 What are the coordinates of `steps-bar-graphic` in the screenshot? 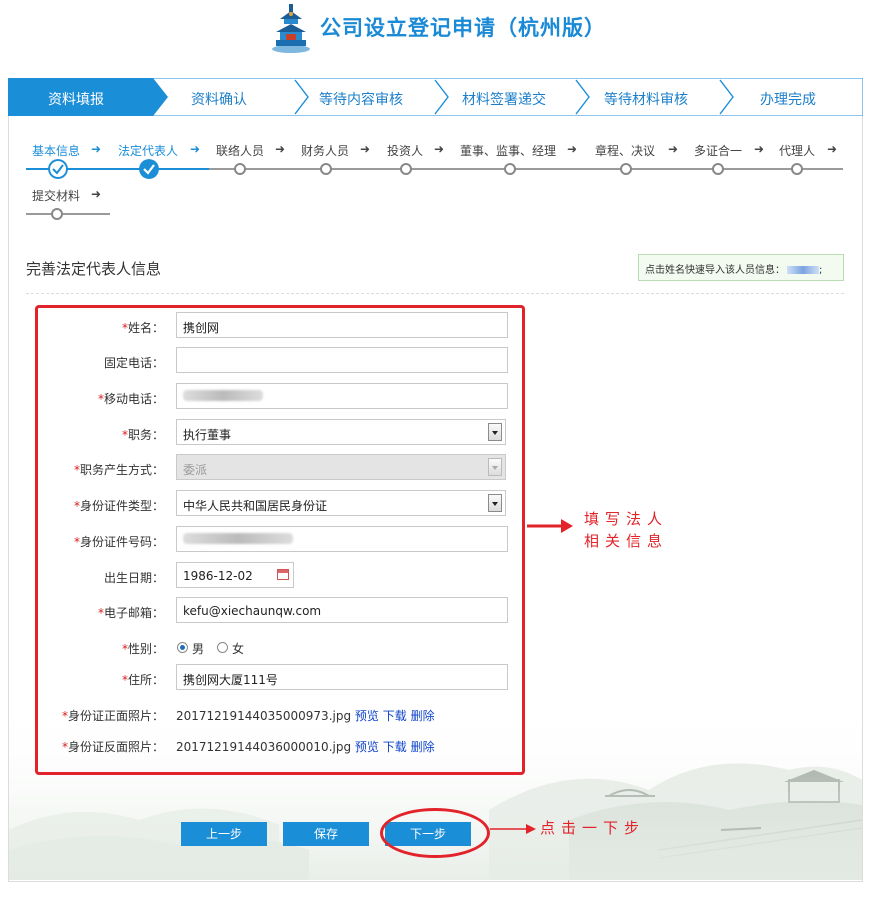 It's located at (435, 97).